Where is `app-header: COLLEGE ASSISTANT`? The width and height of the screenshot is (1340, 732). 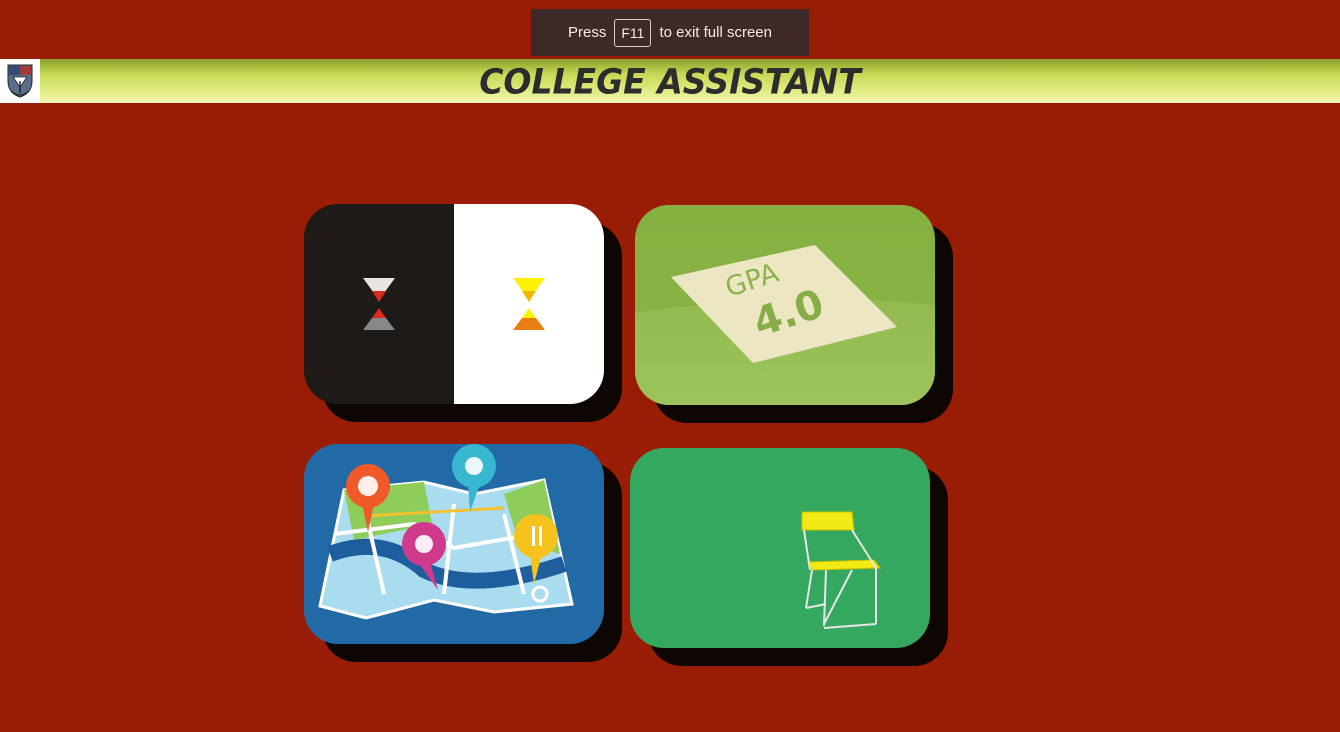
app-header: COLLEGE ASSISTANT is located at coordinates (670, 81).